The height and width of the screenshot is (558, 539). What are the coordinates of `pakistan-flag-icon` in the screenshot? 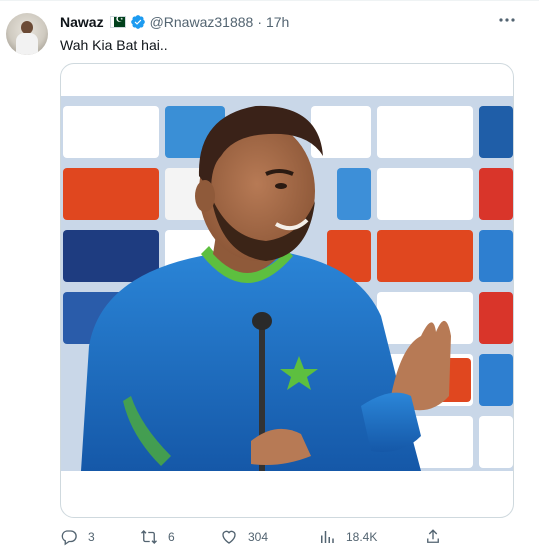 It's located at (117, 21).